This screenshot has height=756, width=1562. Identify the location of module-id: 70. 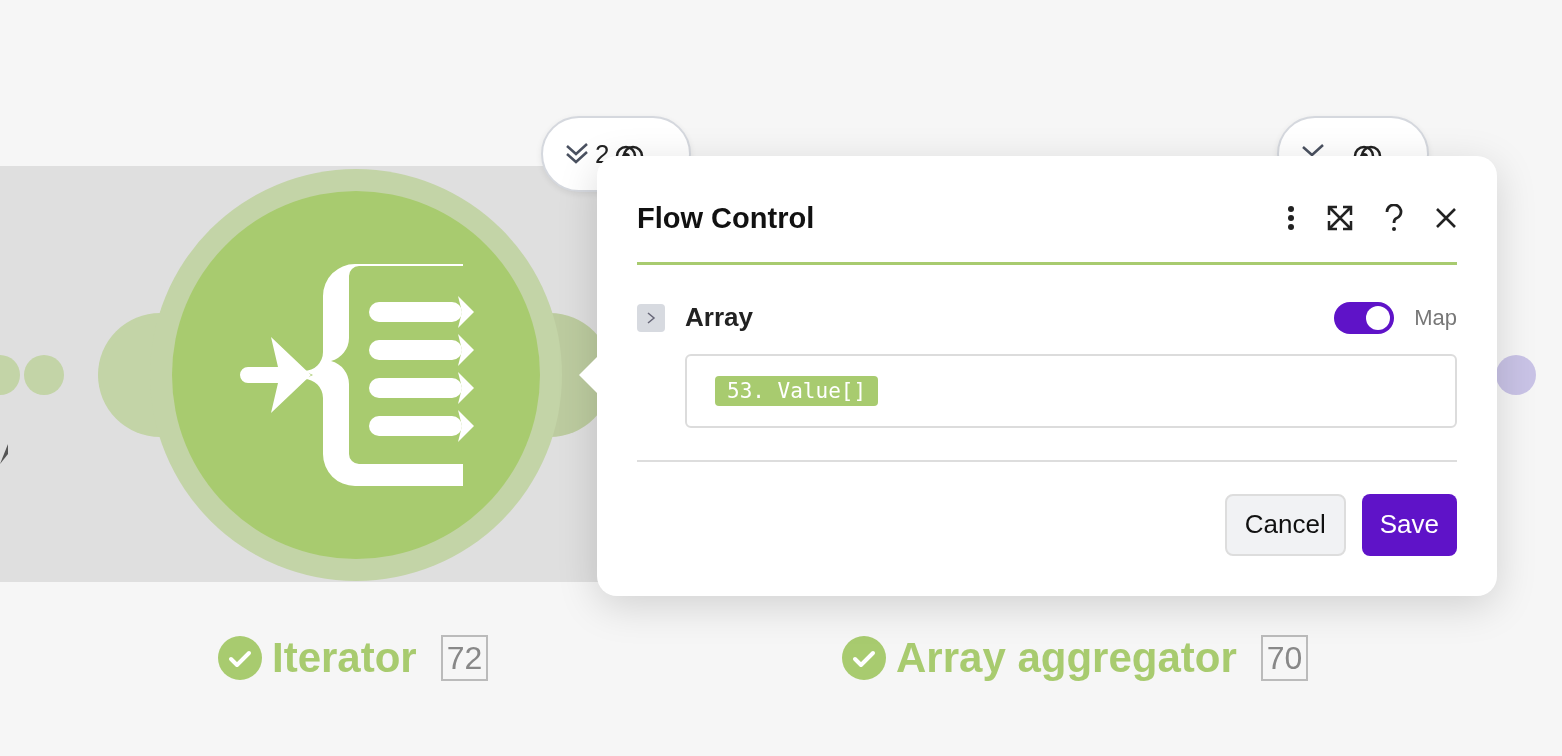
(1284, 658).